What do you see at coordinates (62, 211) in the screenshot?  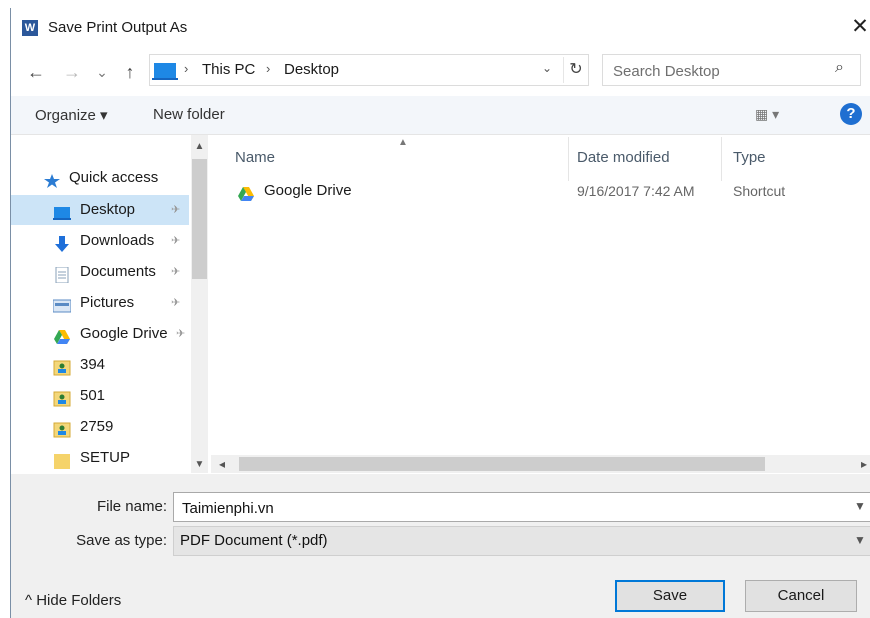 I see `desktop-icon` at bounding box center [62, 211].